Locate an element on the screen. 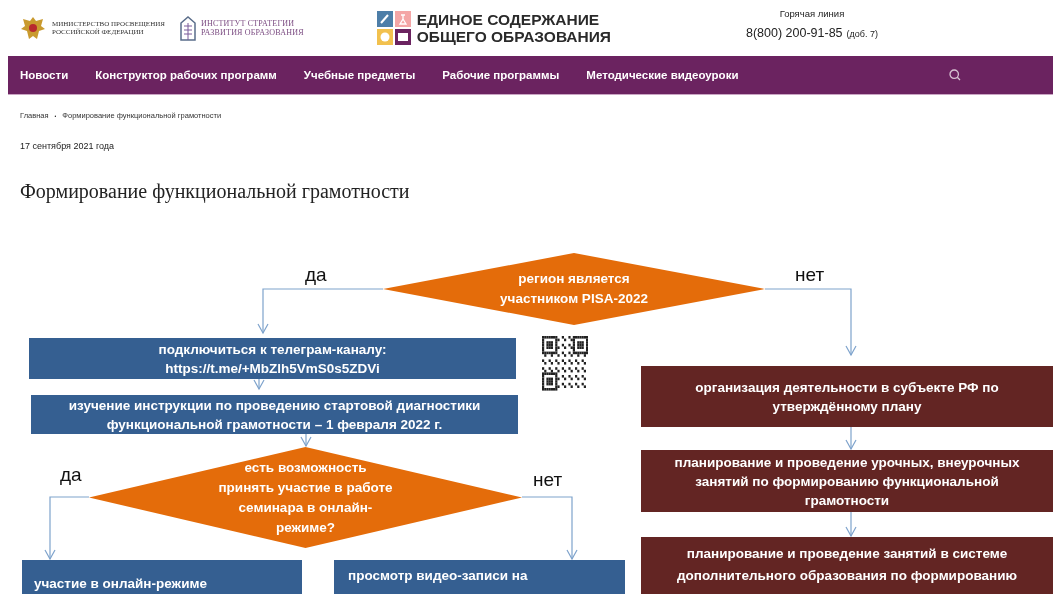  phone-number: 8(800) 200-91-85 is located at coordinates (794, 32).